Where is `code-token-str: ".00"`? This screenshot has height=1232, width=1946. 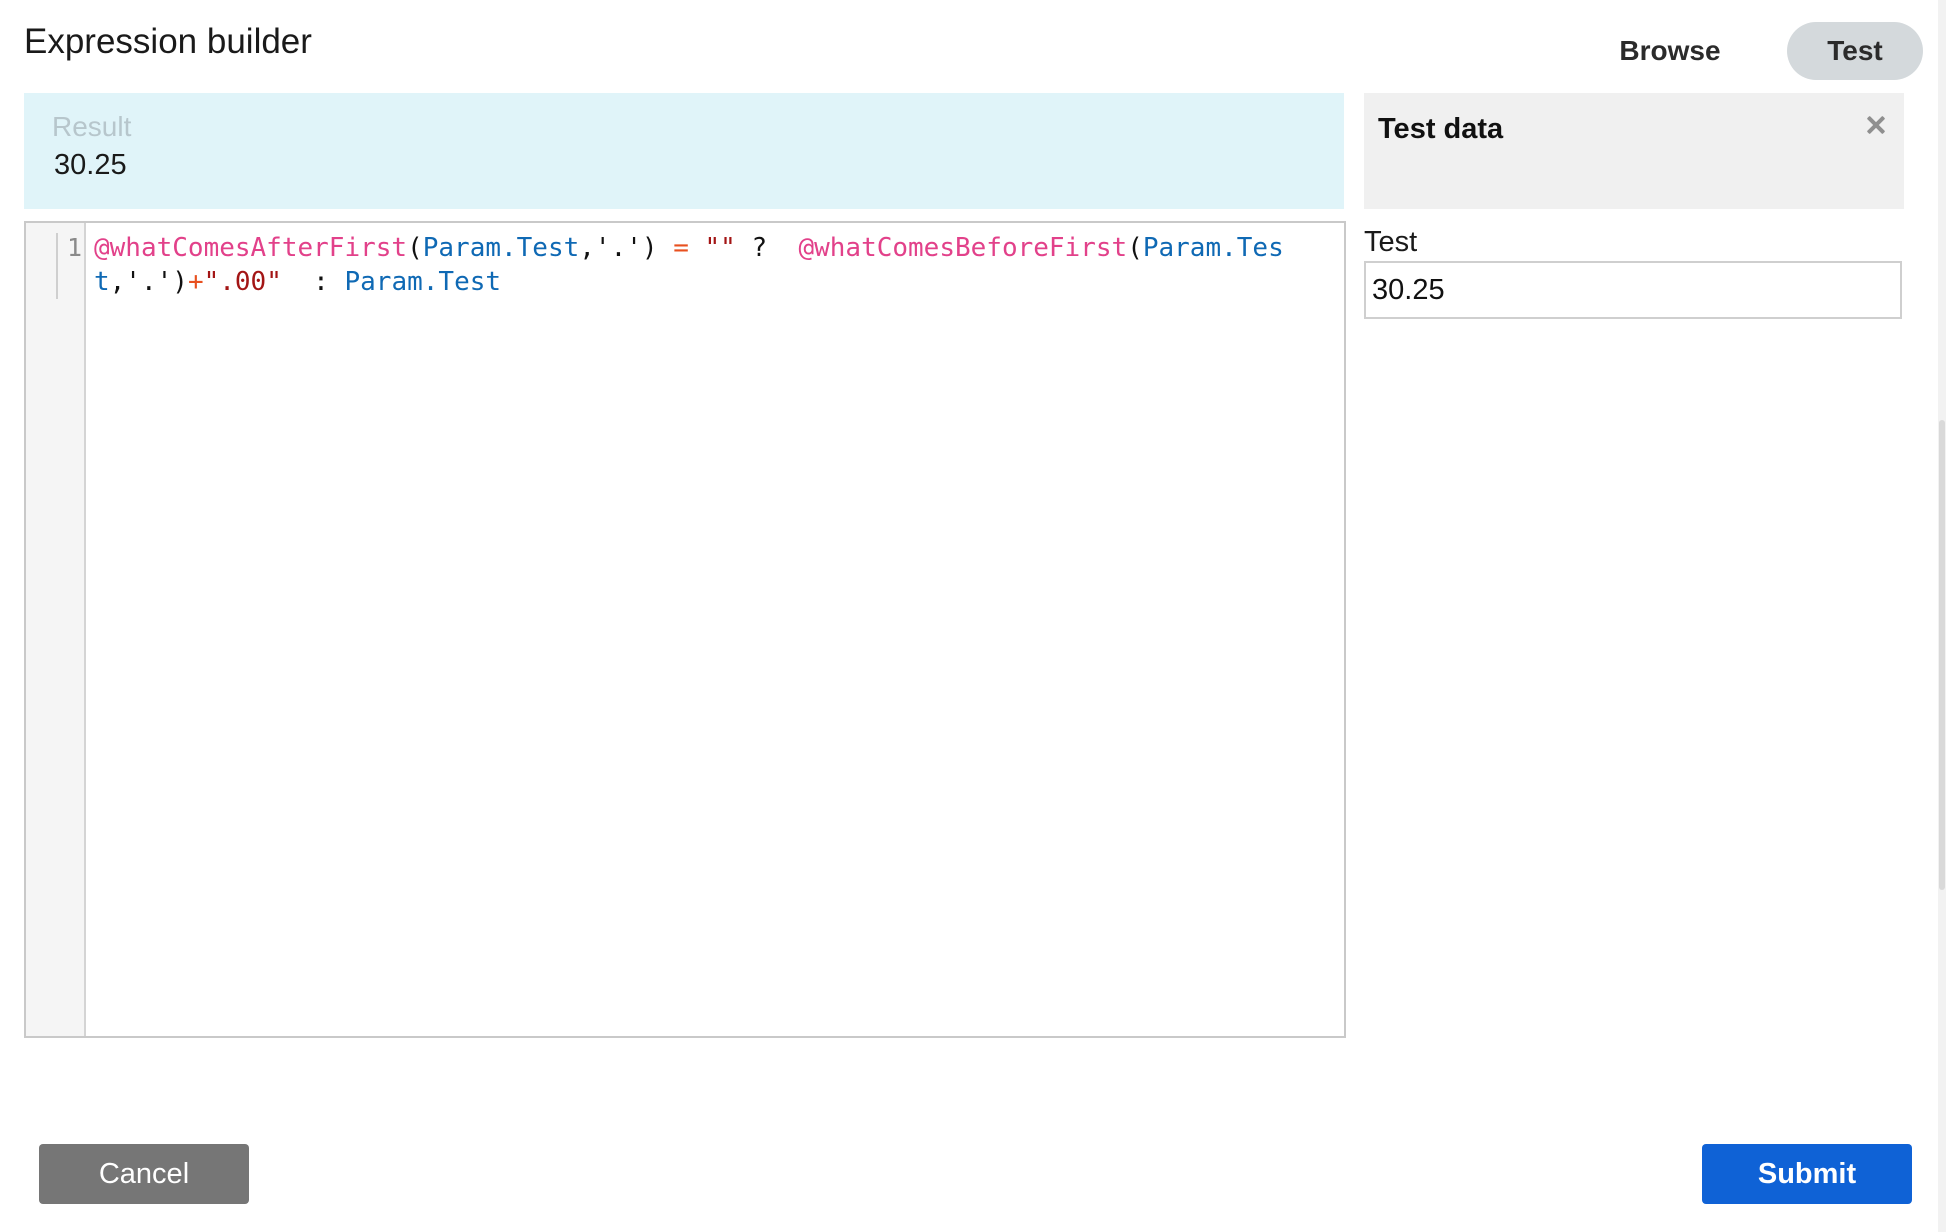
code-token-str: ".00" is located at coordinates (242, 282).